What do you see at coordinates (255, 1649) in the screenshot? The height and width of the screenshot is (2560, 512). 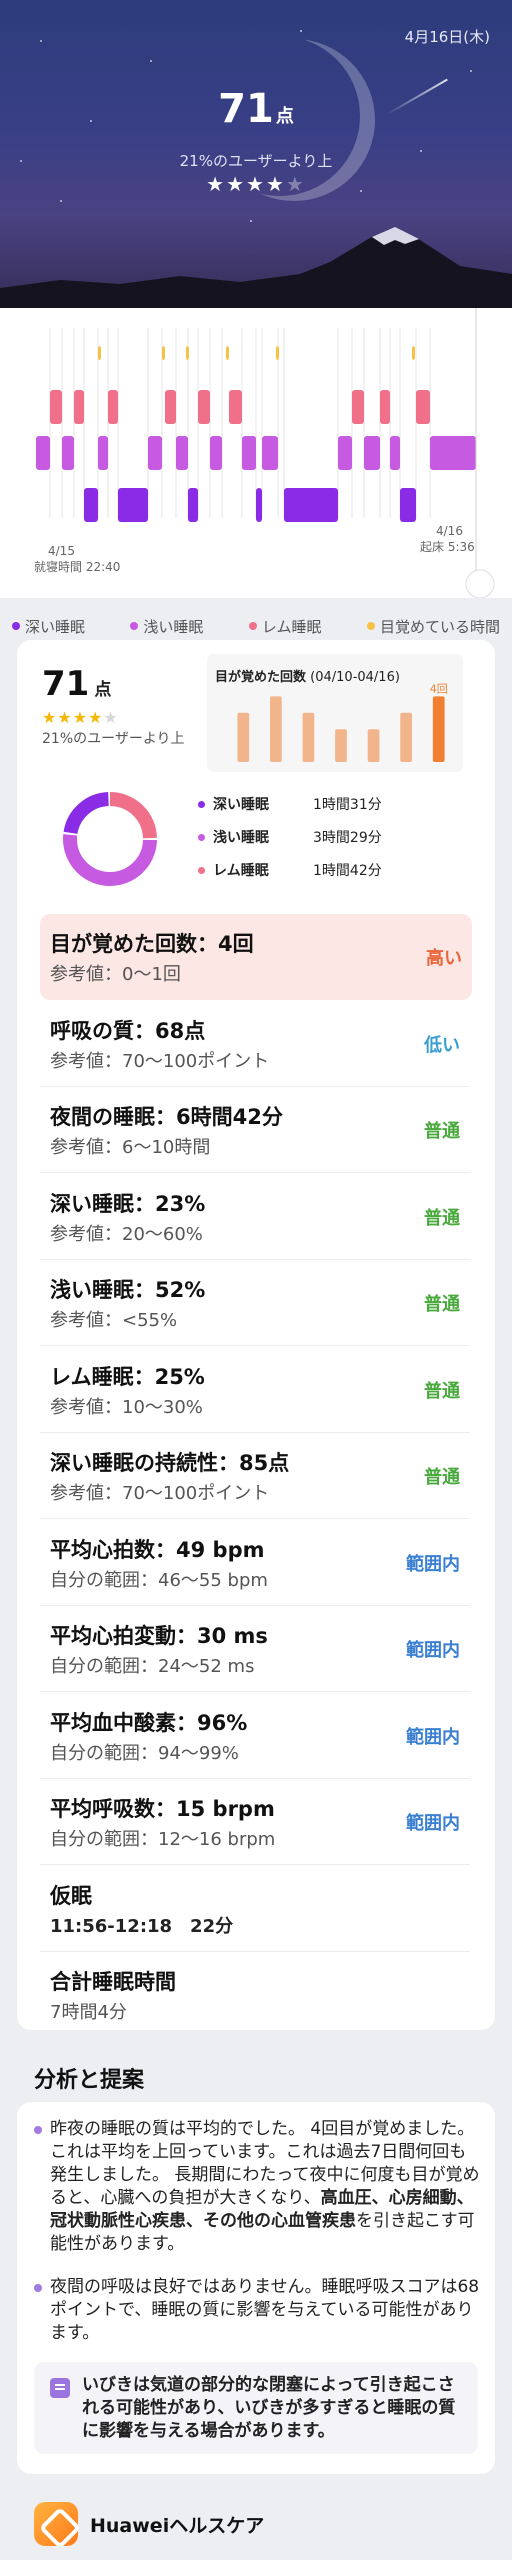 I see `metric-row: 平均心拍変動：30 ms 自分の範囲：24～52 ms 範囲内` at bounding box center [255, 1649].